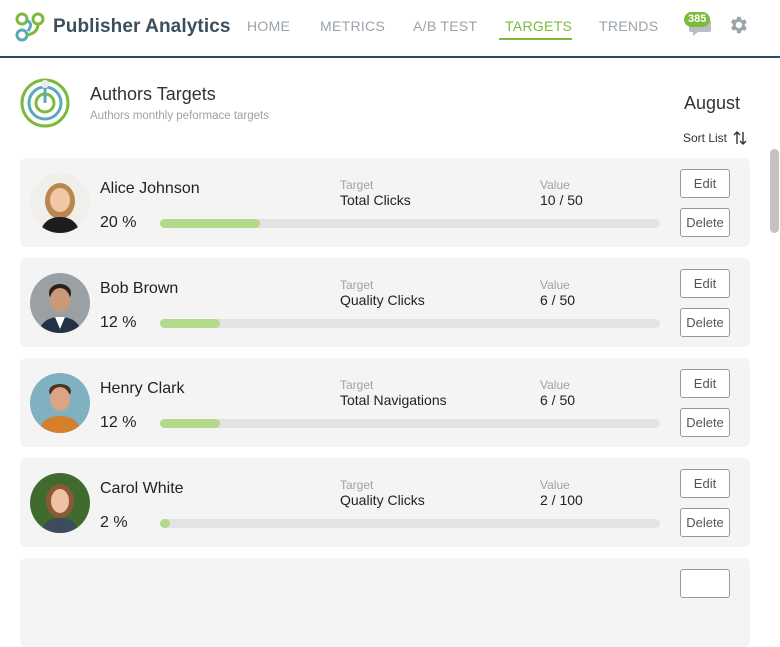  I want to click on gear-icon, so click(739, 25).